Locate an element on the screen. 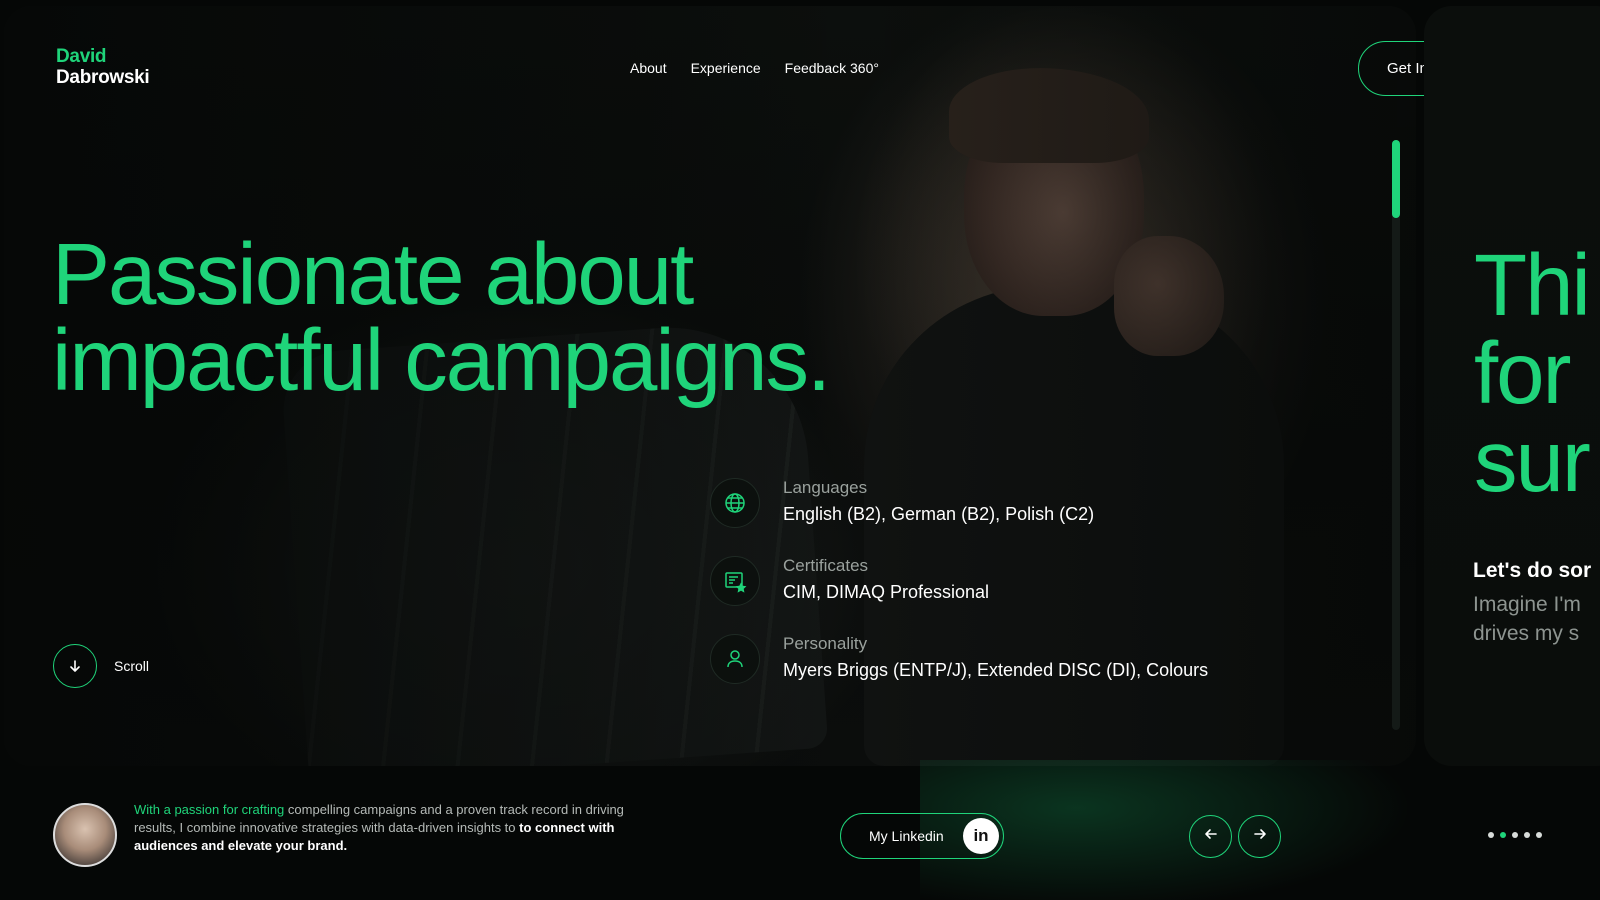 The image size is (1600, 900). brand-last-name: Dabrowski is located at coordinates (103, 77).